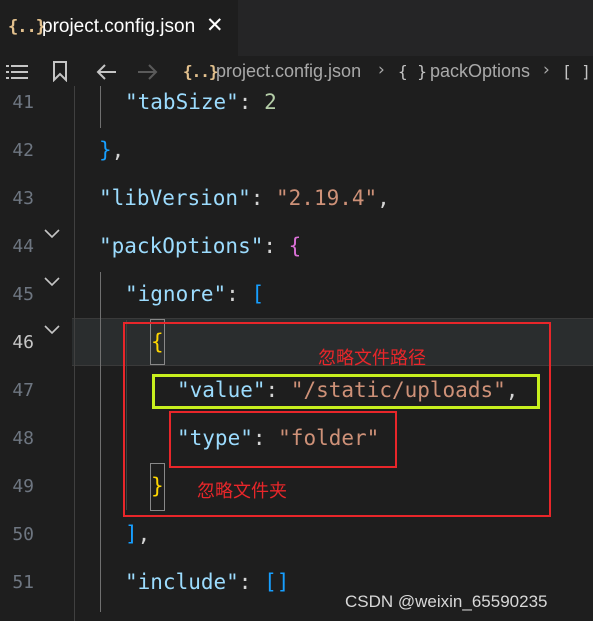 Image resolution: width=593 pixels, height=621 pixels. What do you see at coordinates (106, 72) in the screenshot?
I see `back-arrow-icon` at bounding box center [106, 72].